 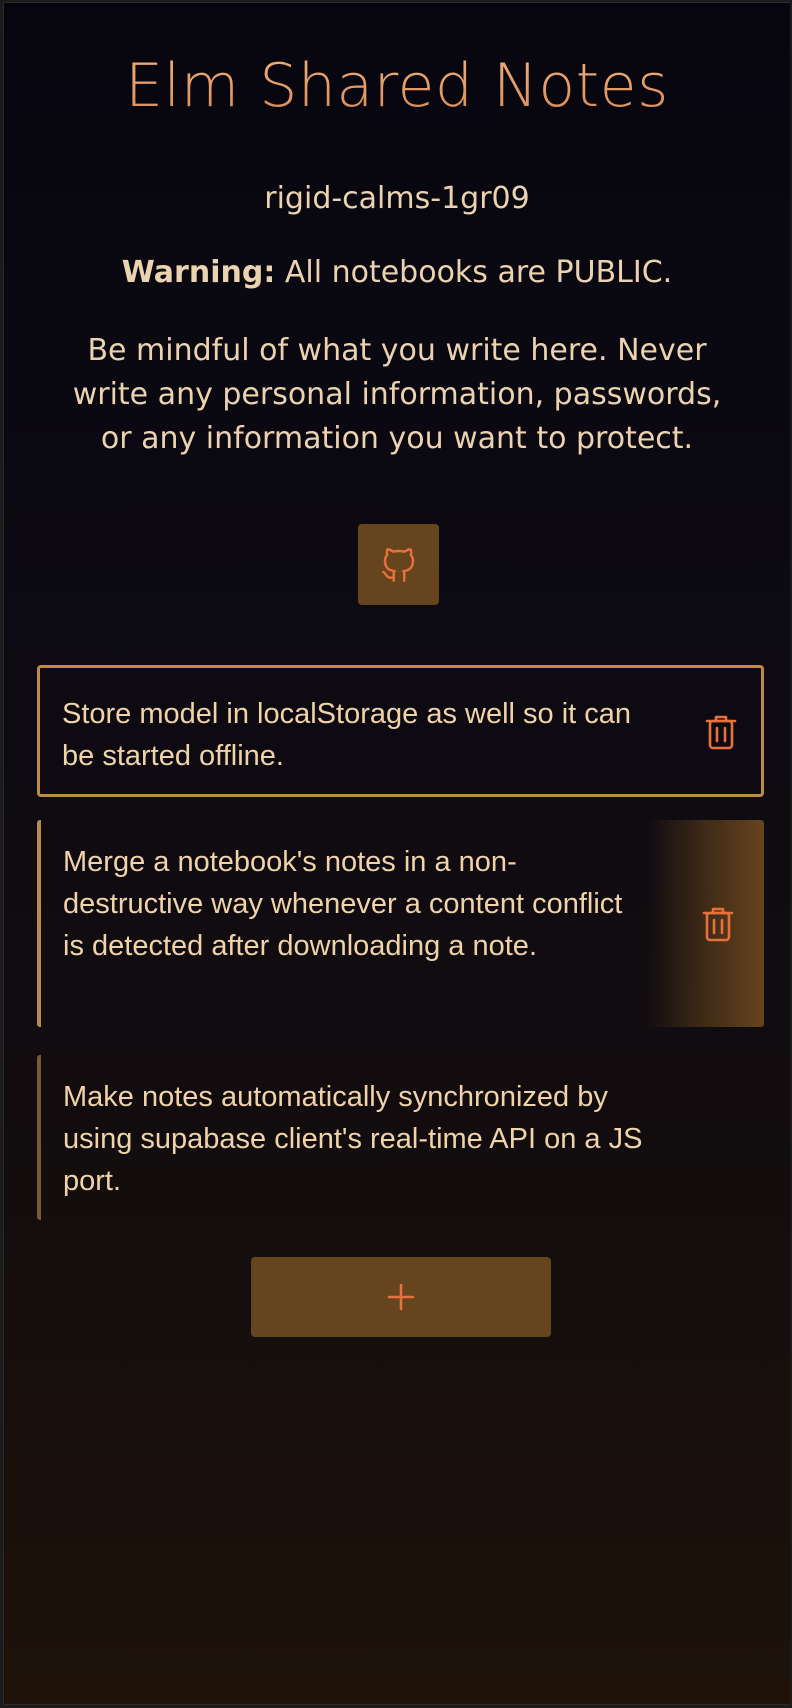 I want to click on warning-text: All notebooks are PUBLIC., so click(x=478, y=272).